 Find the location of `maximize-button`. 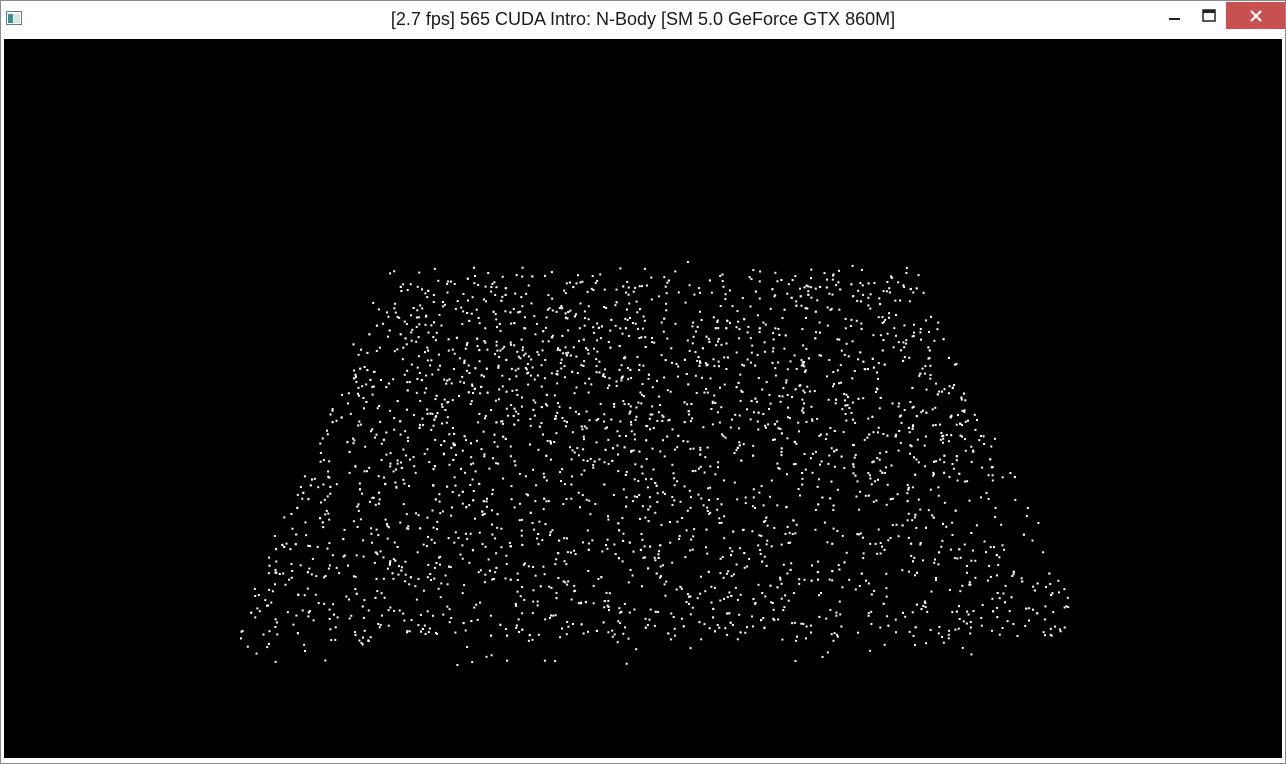

maximize-button is located at coordinates (1208, 15).